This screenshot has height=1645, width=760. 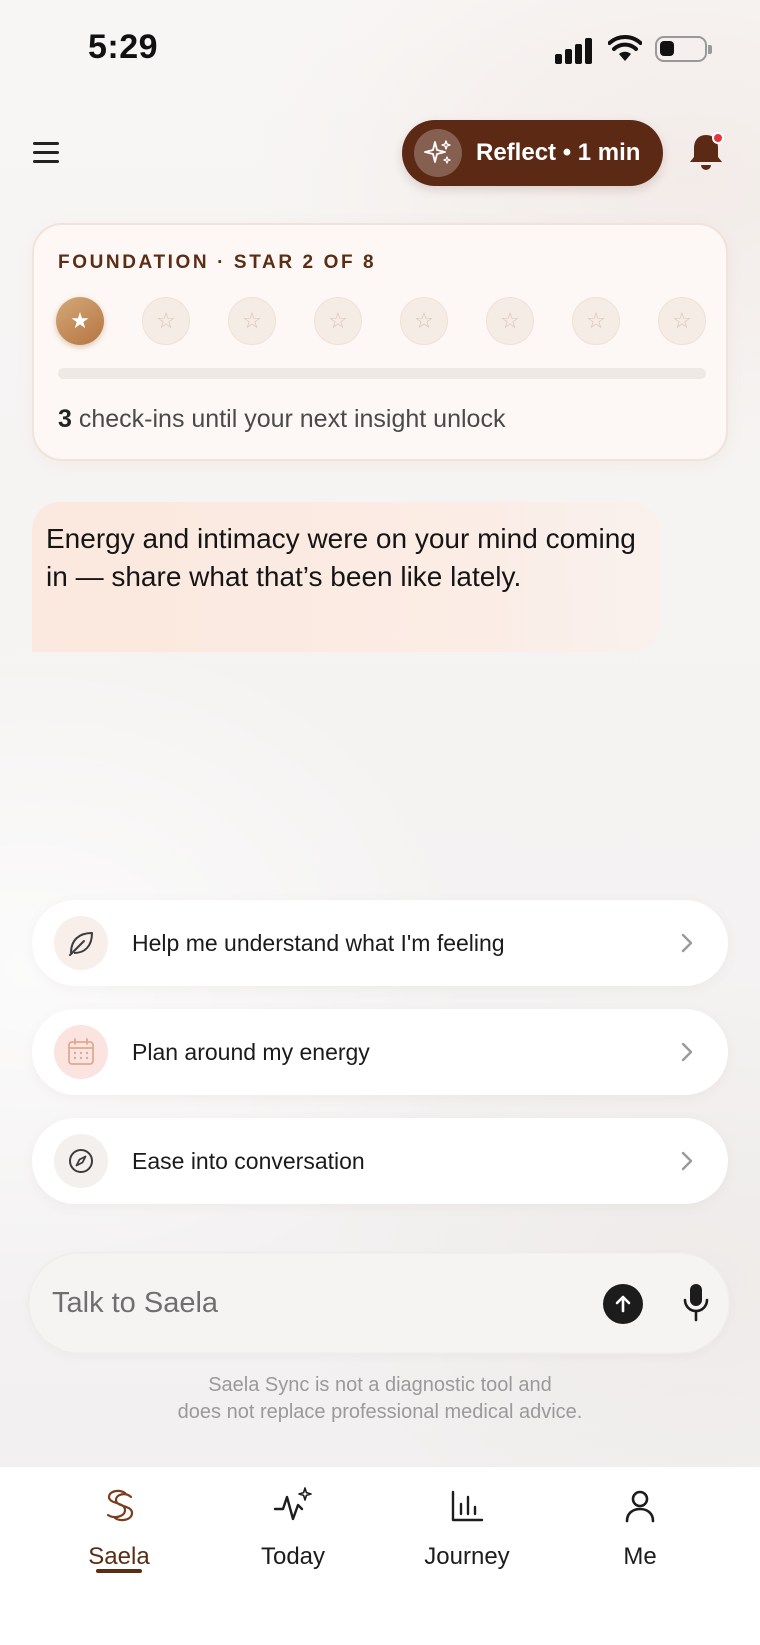 I want to click on tab-label: Me, so click(x=640, y=1556).